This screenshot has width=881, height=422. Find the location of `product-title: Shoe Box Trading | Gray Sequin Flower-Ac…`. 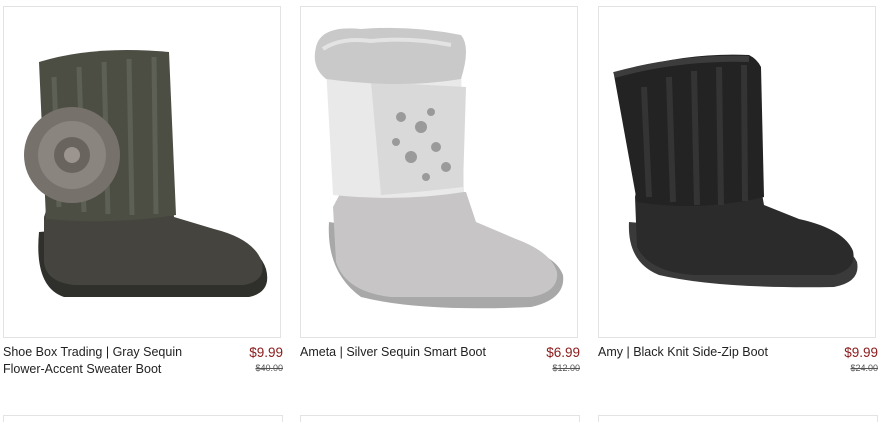

product-title: Shoe Box Trading | Gray Sequin Flower-Ac… is located at coordinates (98, 361).